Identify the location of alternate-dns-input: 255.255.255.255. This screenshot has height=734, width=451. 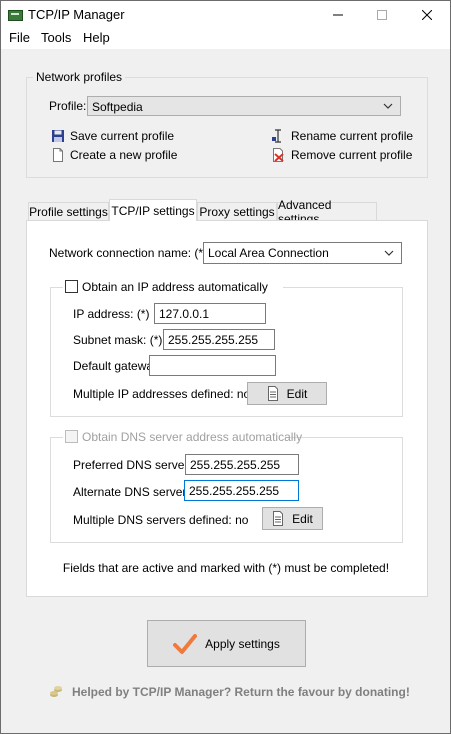
(241, 490).